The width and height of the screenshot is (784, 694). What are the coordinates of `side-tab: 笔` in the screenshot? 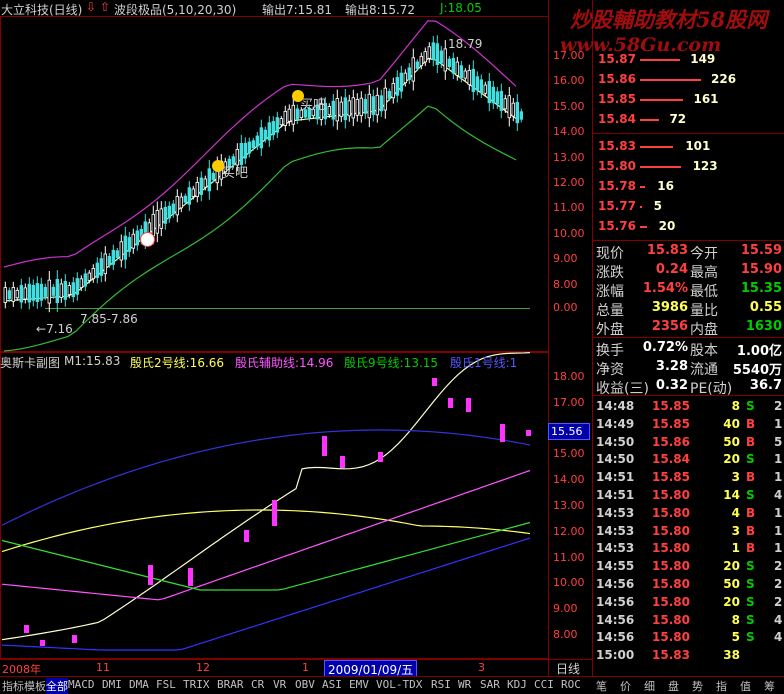 It's located at (601, 686).